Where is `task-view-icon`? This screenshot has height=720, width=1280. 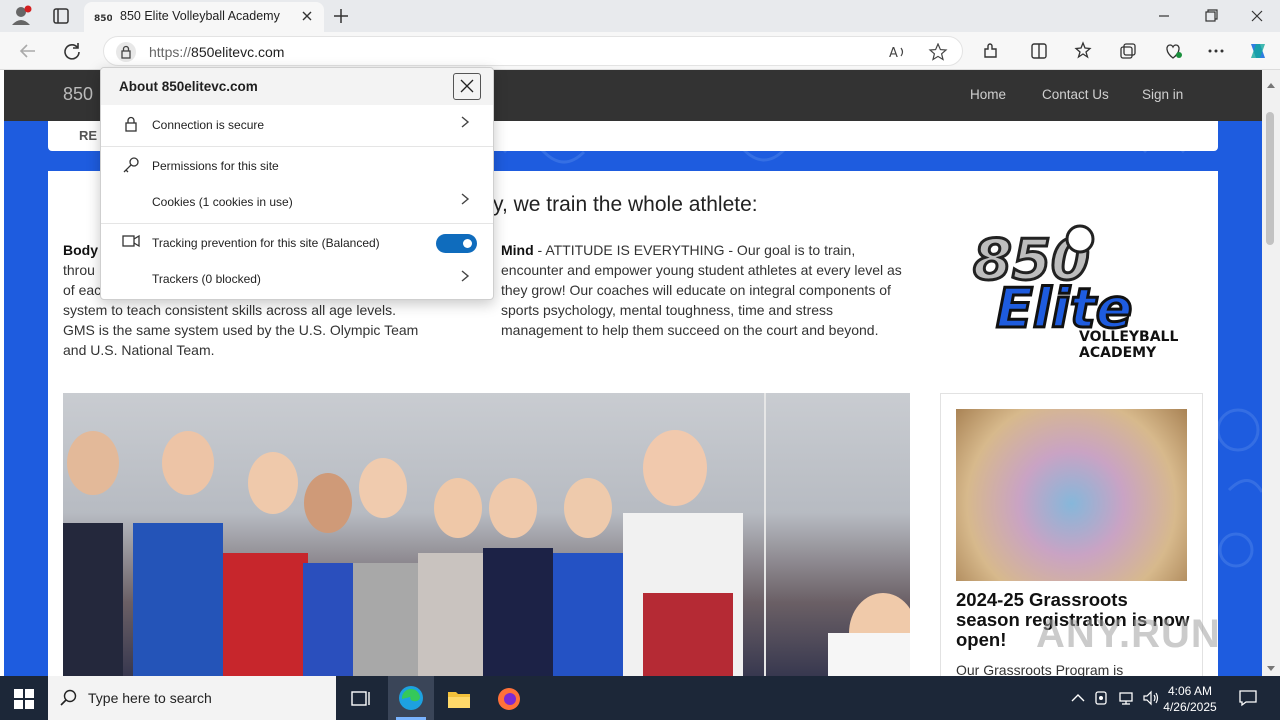
task-view-icon is located at coordinates (361, 699).